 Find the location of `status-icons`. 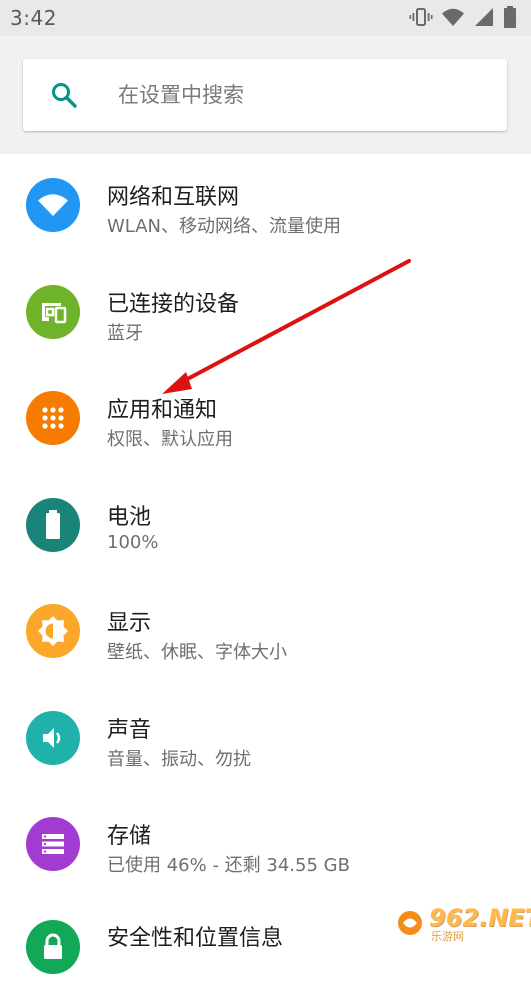

status-icons is located at coordinates (463, 17).